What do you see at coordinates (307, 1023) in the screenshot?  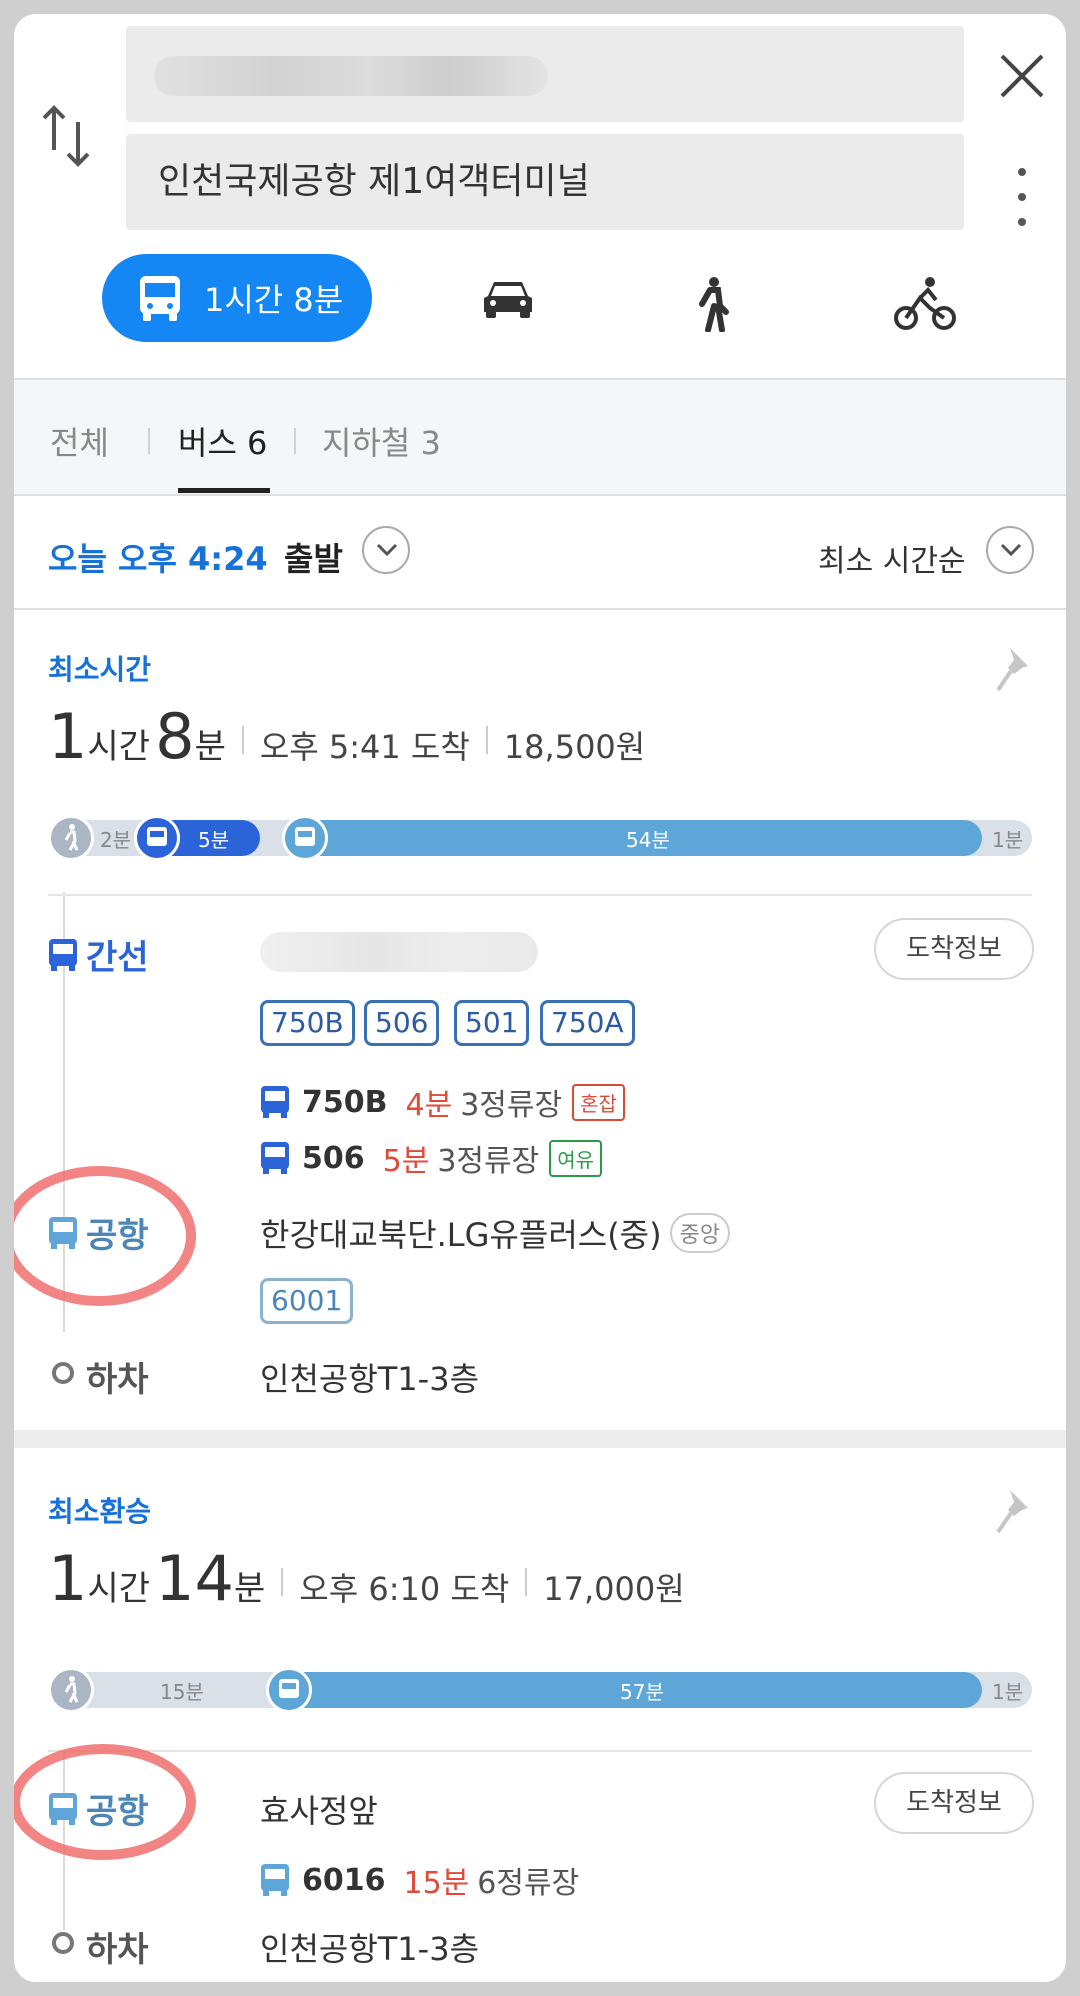 I see `bus-route-chip: 750B` at bounding box center [307, 1023].